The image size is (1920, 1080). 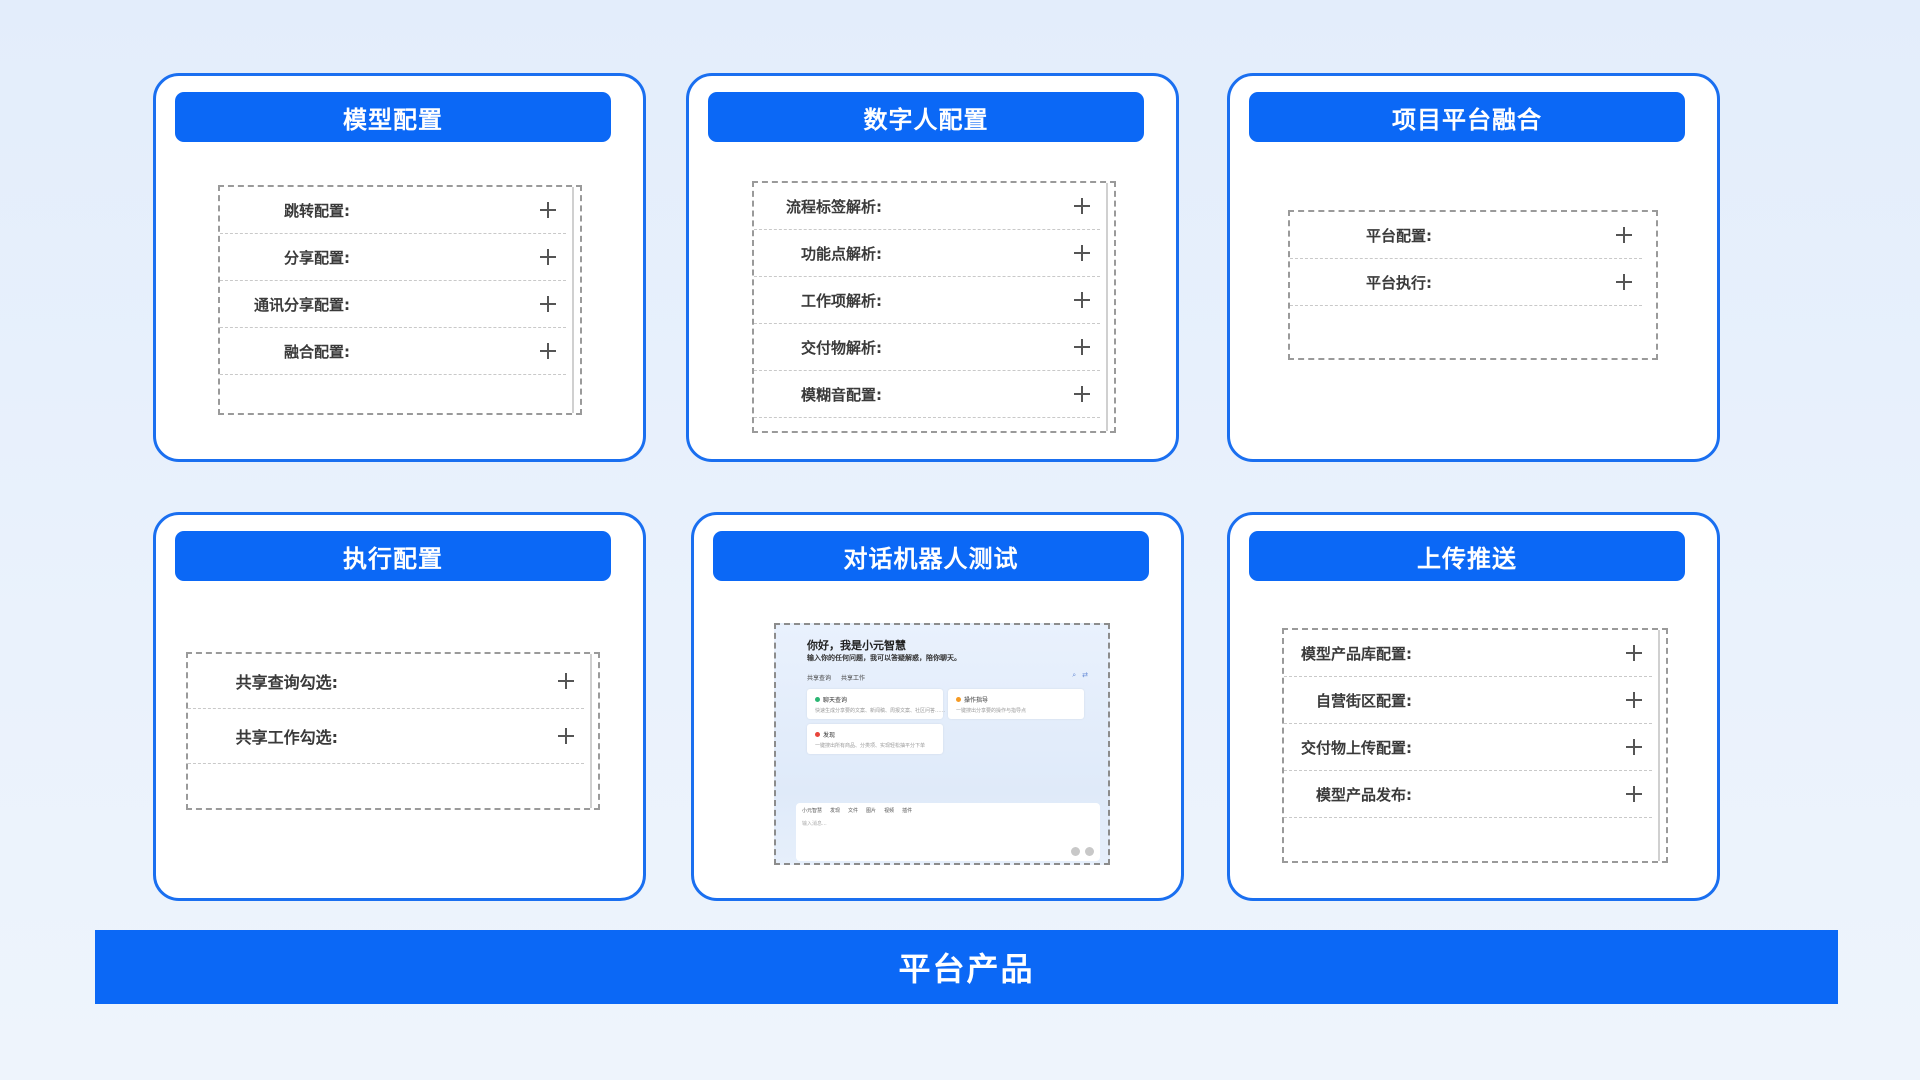 What do you see at coordinates (393, 257) in the screenshot?
I see `list-item: 分享配置:` at bounding box center [393, 257].